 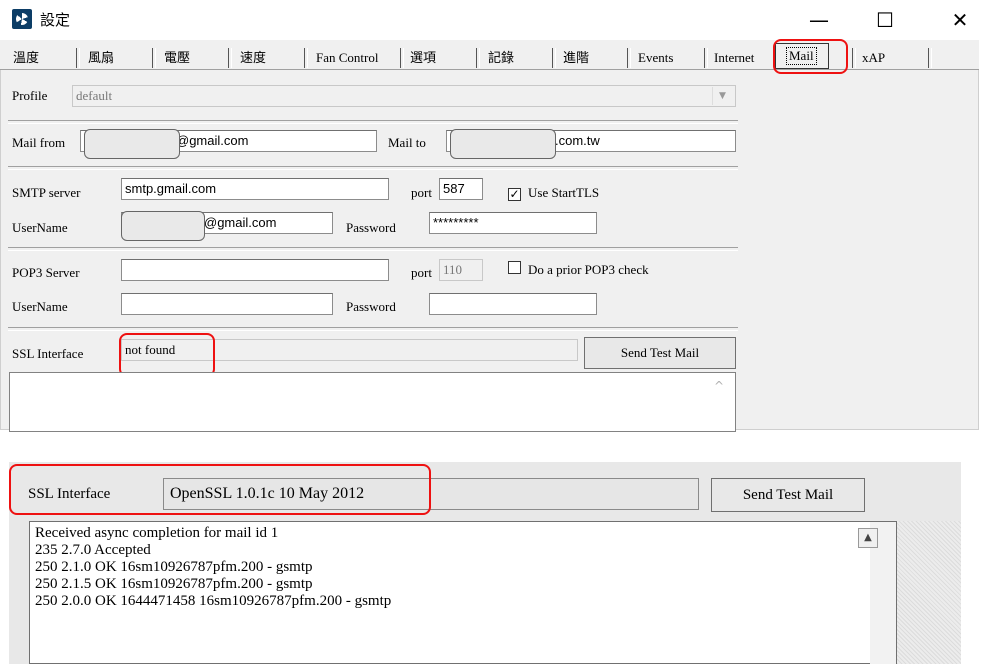 What do you see at coordinates (929, 592) in the screenshot?
I see `window-background-hatch` at bounding box center [929, 592].